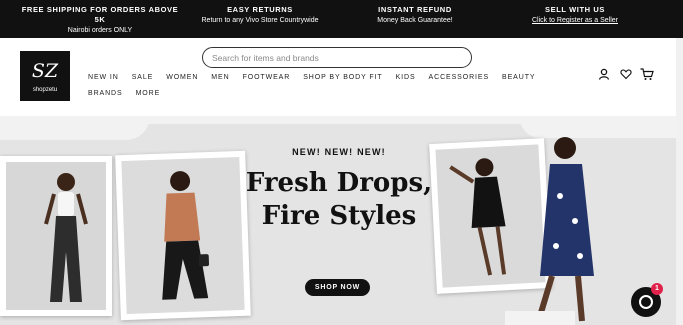  What do you see at coordinates (679, 181) in the screenshot?
I see `page-scrollbar` at bounding box center [679, 181].